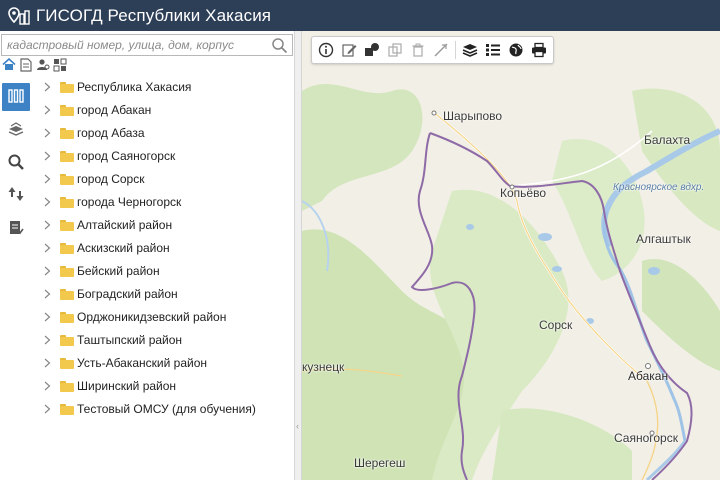  What do you see at coordinates (154, 15) in the screenshot?
I see `app-title: ГИСОГД Республики Хакасия` at bounding box center [154, 15].